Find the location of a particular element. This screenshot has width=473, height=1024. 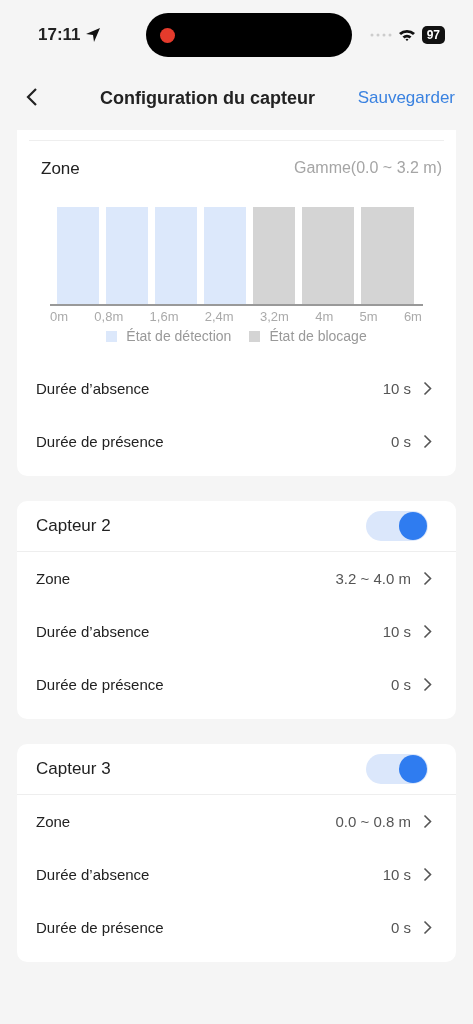

location-icon is located at coordinates (92, 35).